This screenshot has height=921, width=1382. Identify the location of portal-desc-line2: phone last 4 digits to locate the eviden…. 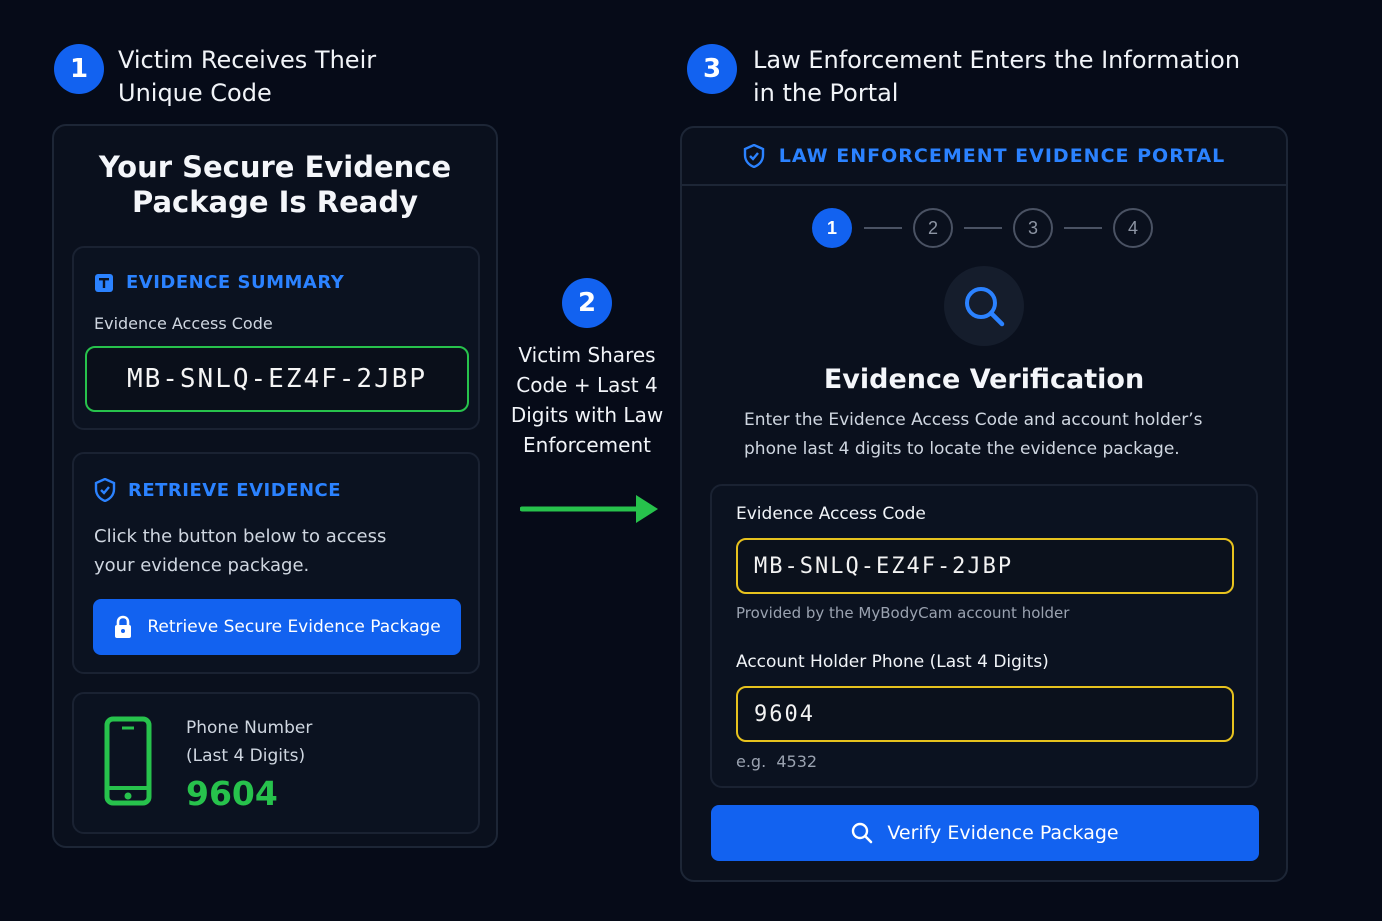
(962, 449).